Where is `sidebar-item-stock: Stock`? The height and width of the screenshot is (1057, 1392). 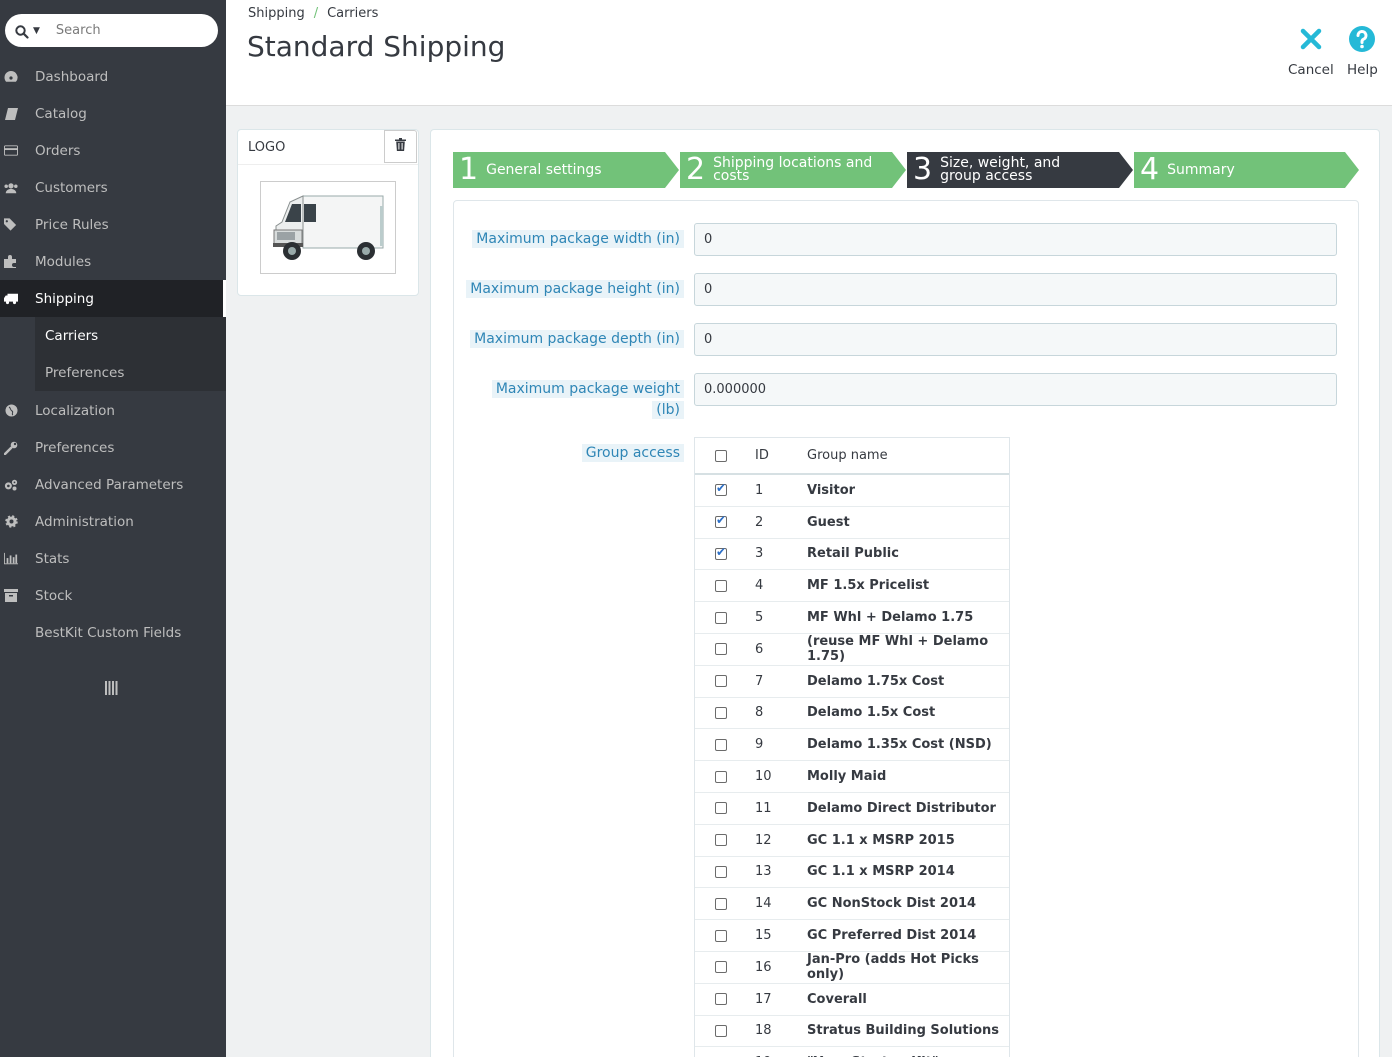
sidebar-item-stock: Stock is located at coordinates (113, 595).